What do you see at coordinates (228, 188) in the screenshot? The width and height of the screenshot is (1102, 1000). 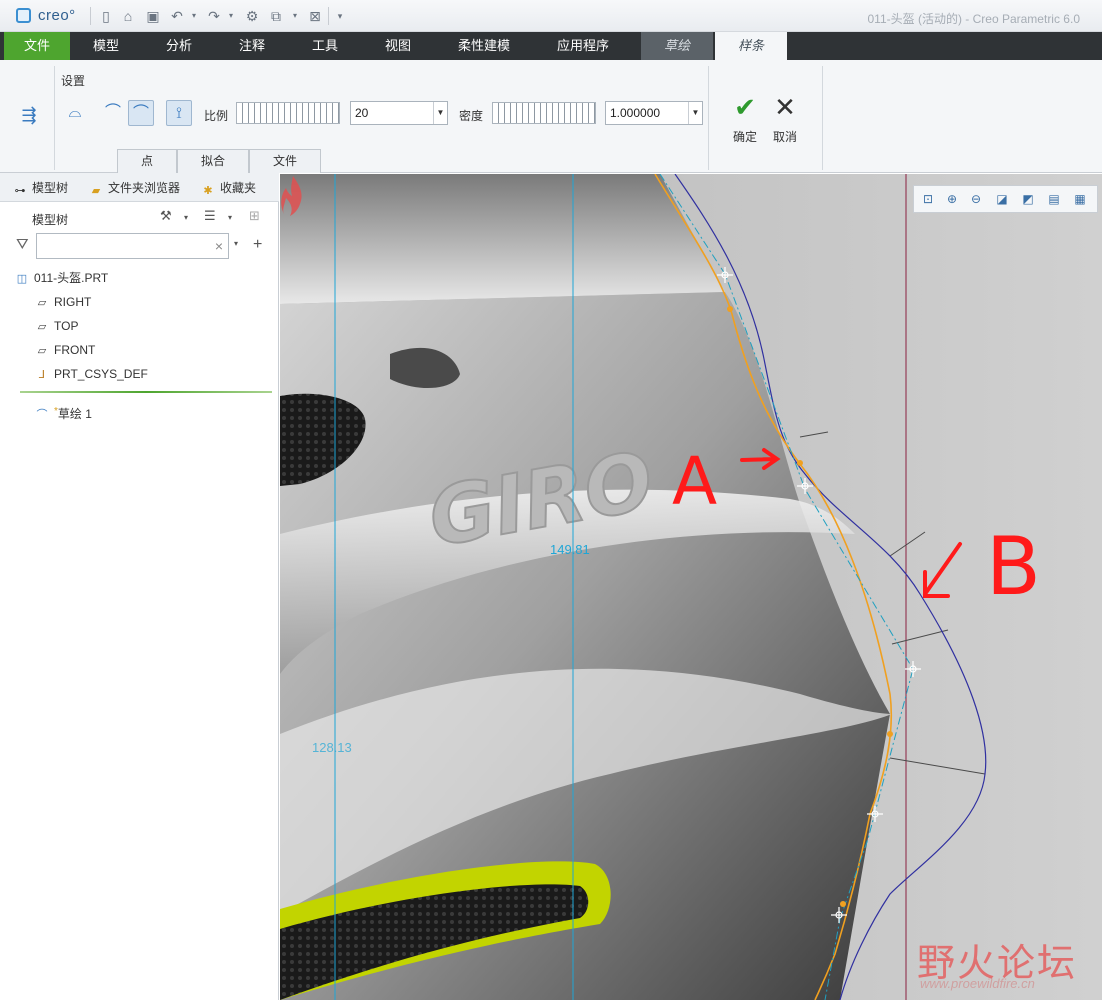 I see `tab-favorites: ✱ 收藏夹` at bounding box center [228, 188].